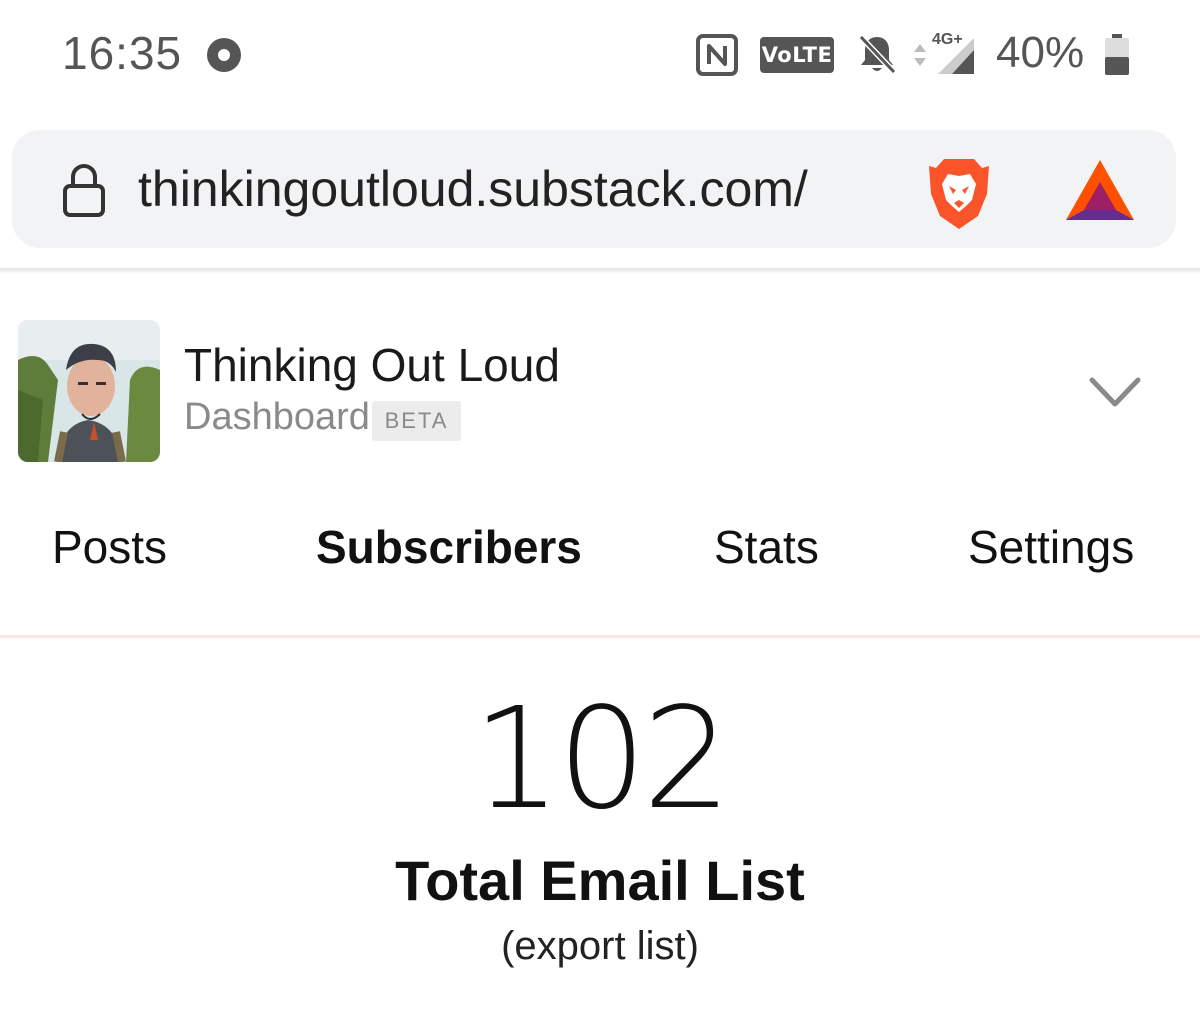  Describe the element at coordinates (947, 39) in the screenshot. I see `network-type-label: 4G+` at that location.